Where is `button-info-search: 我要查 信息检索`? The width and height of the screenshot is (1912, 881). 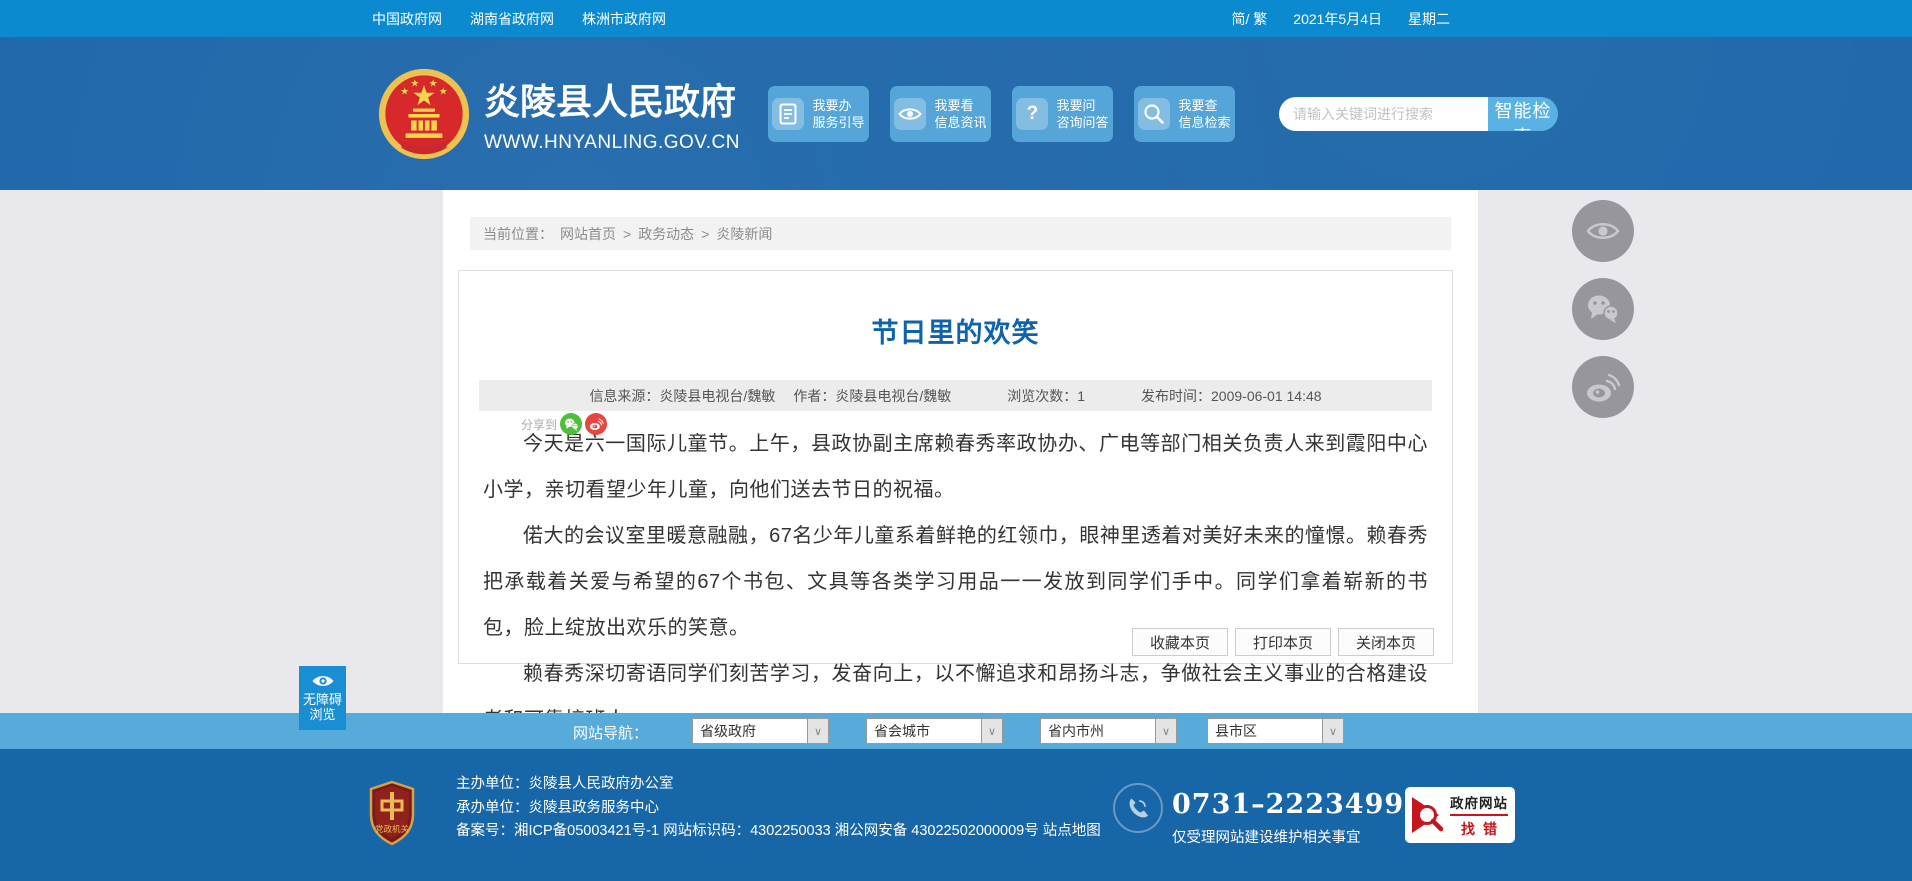 button-info-search: 我要查 信息检索 is located at coordinates (1184, 113).